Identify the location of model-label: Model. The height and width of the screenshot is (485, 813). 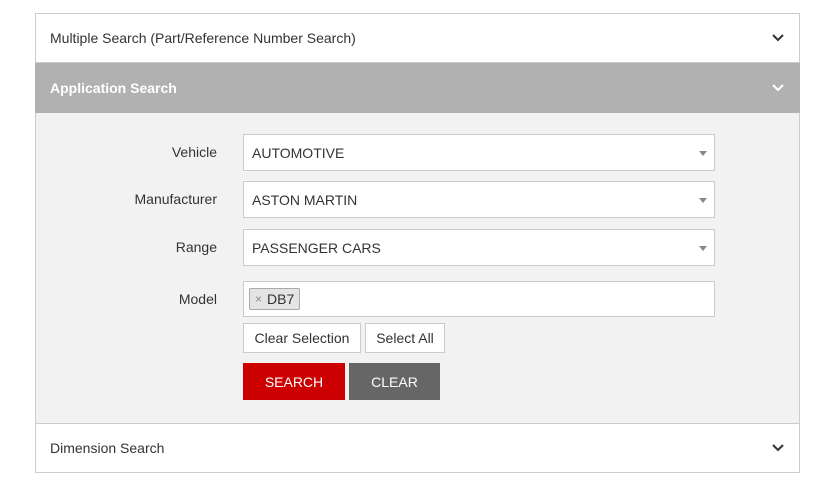
(197, 299).